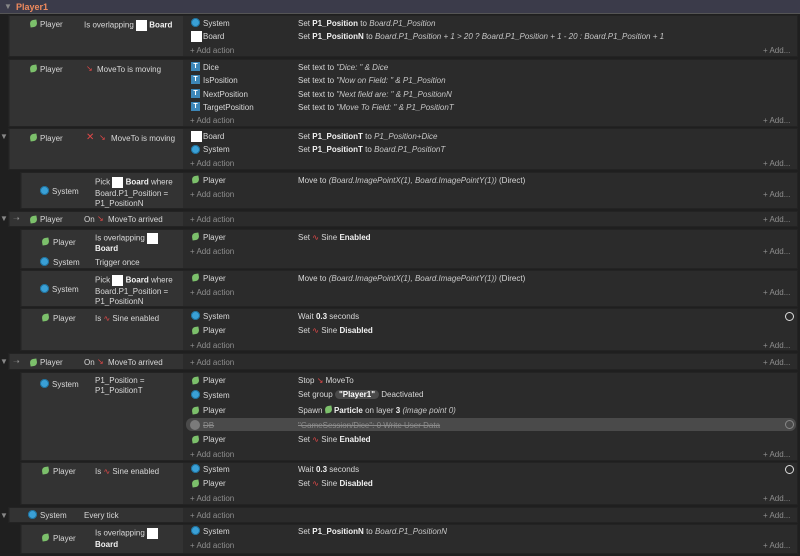 The width and height of the screenshot is (800, 556). I want to click on action-object: NextPosition, so click(225, 94).